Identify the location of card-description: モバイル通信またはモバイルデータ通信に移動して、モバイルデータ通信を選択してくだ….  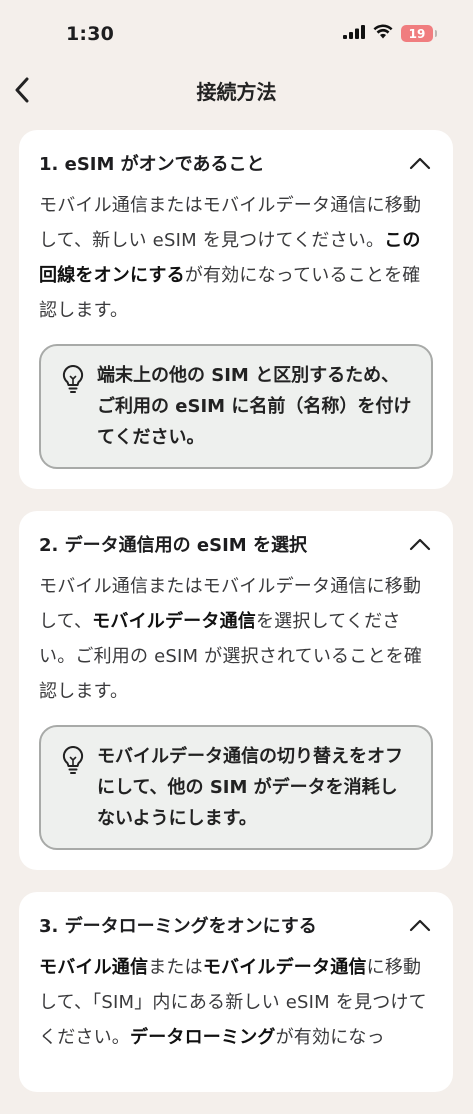
(236, 639).